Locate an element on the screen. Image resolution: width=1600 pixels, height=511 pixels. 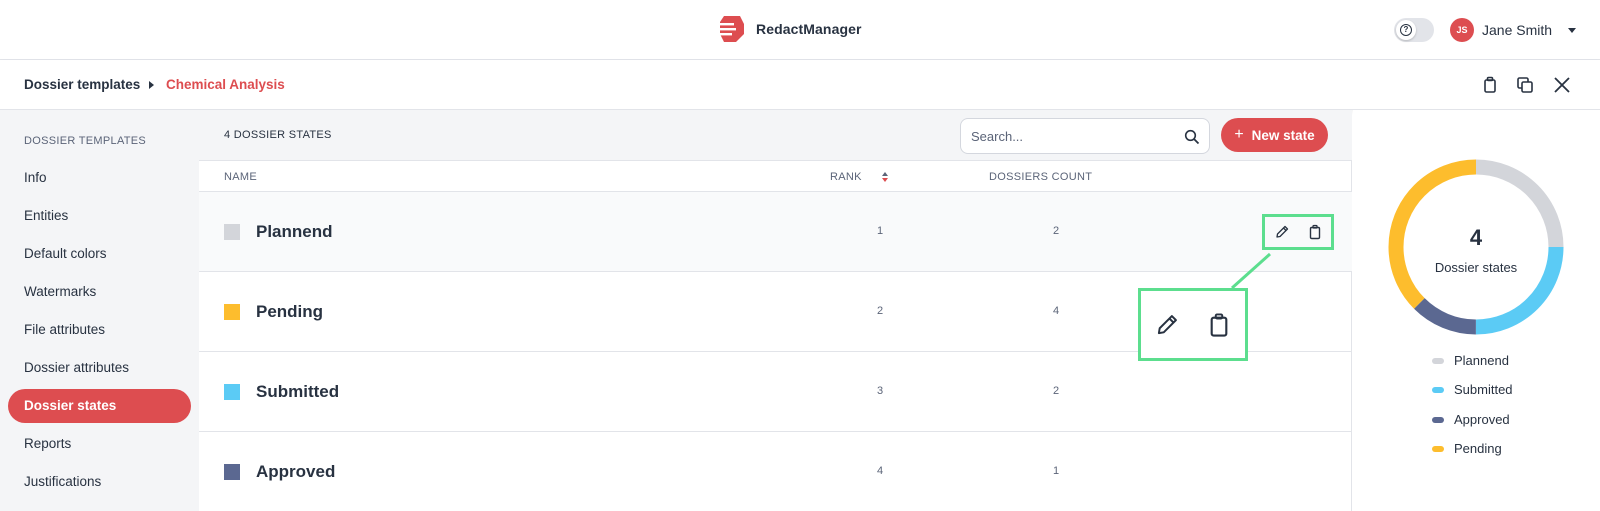
new-state-label: New state is located at coordinates (1283, 135).